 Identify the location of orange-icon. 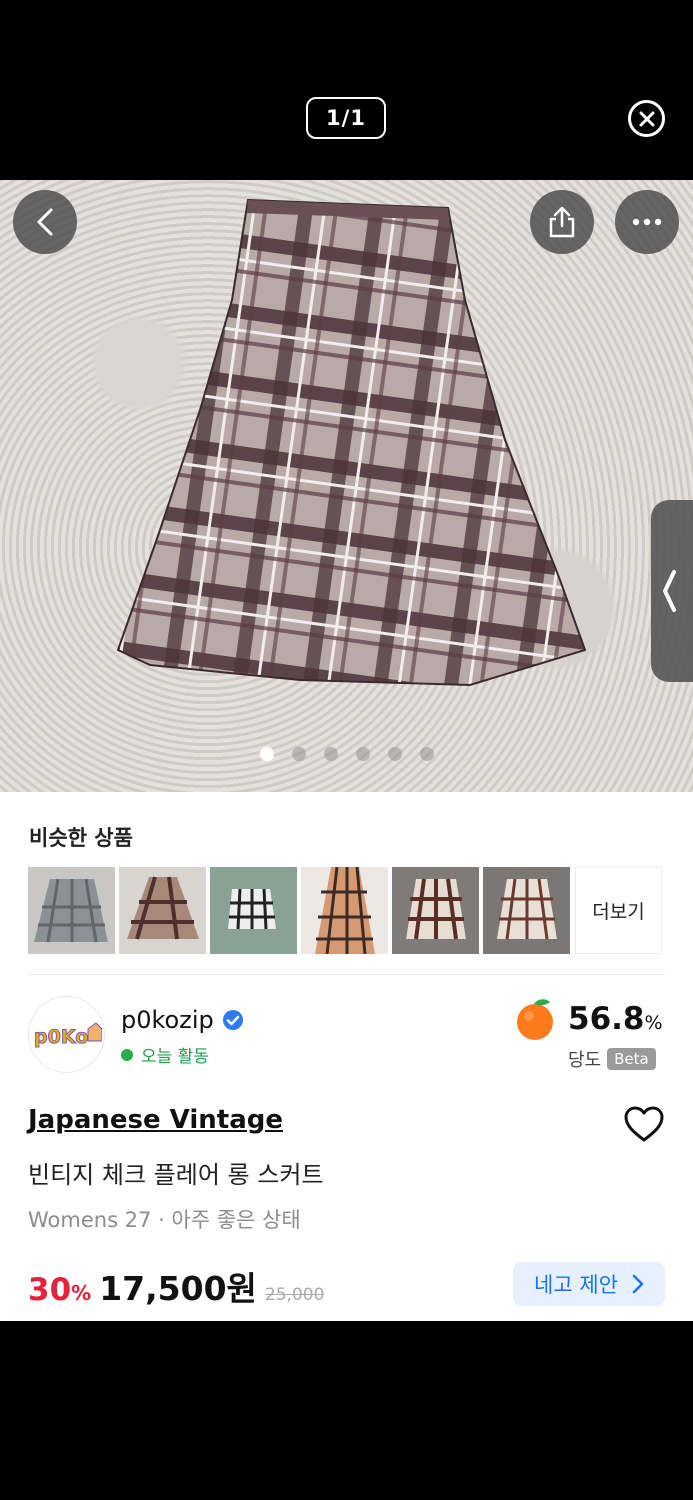
(535, 1019).